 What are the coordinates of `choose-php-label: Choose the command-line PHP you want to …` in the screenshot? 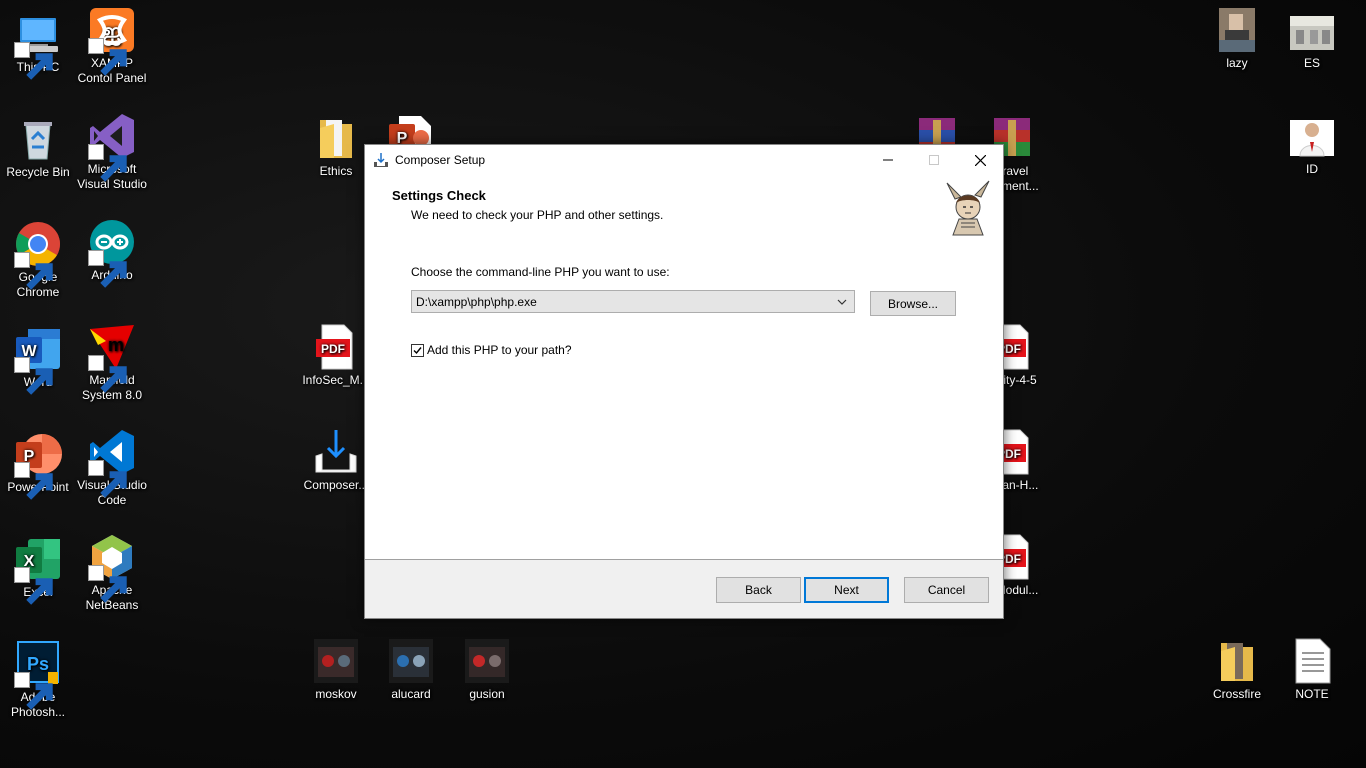 It's located at (540, 272).